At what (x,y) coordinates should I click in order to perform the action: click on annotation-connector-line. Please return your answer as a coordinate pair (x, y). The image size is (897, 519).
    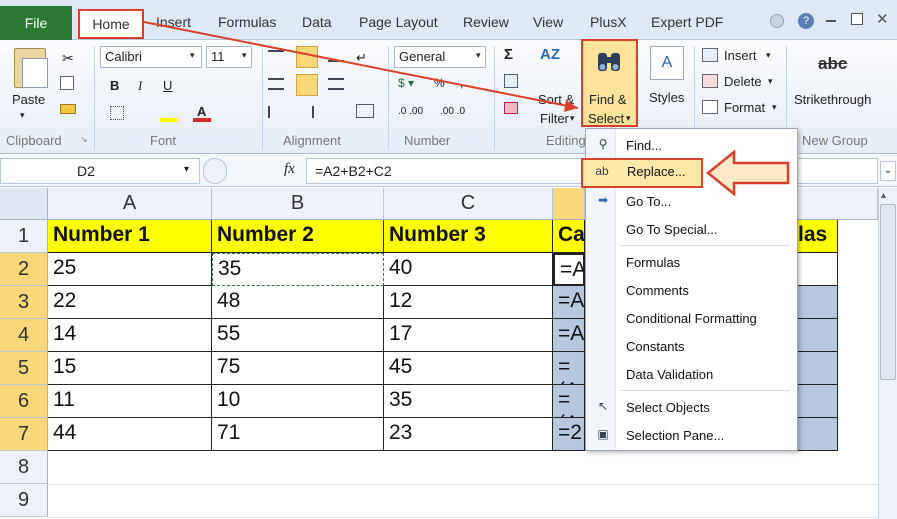
    Looking at the image, I should click on (361, 65).